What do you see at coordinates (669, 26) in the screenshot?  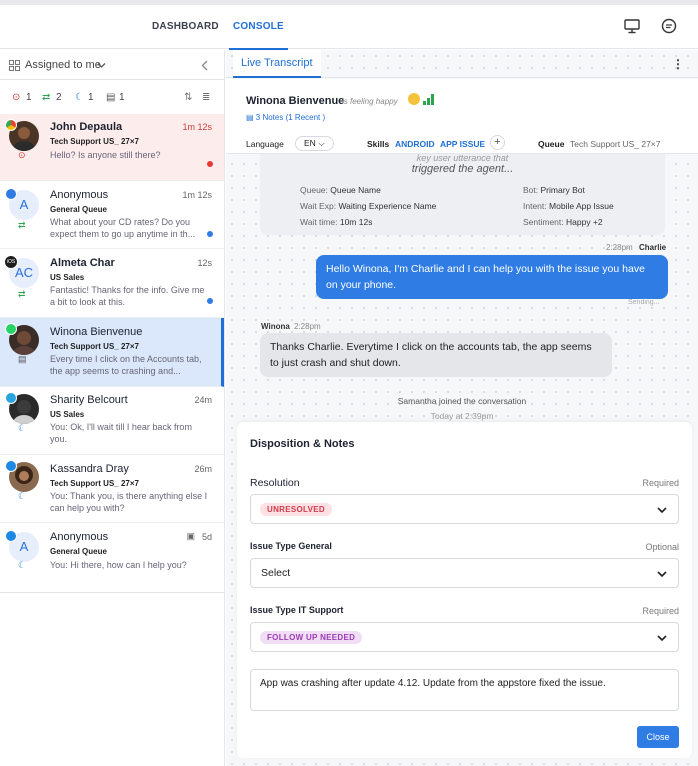 I see `chat-help-icon` at bounding box center [669, 26].